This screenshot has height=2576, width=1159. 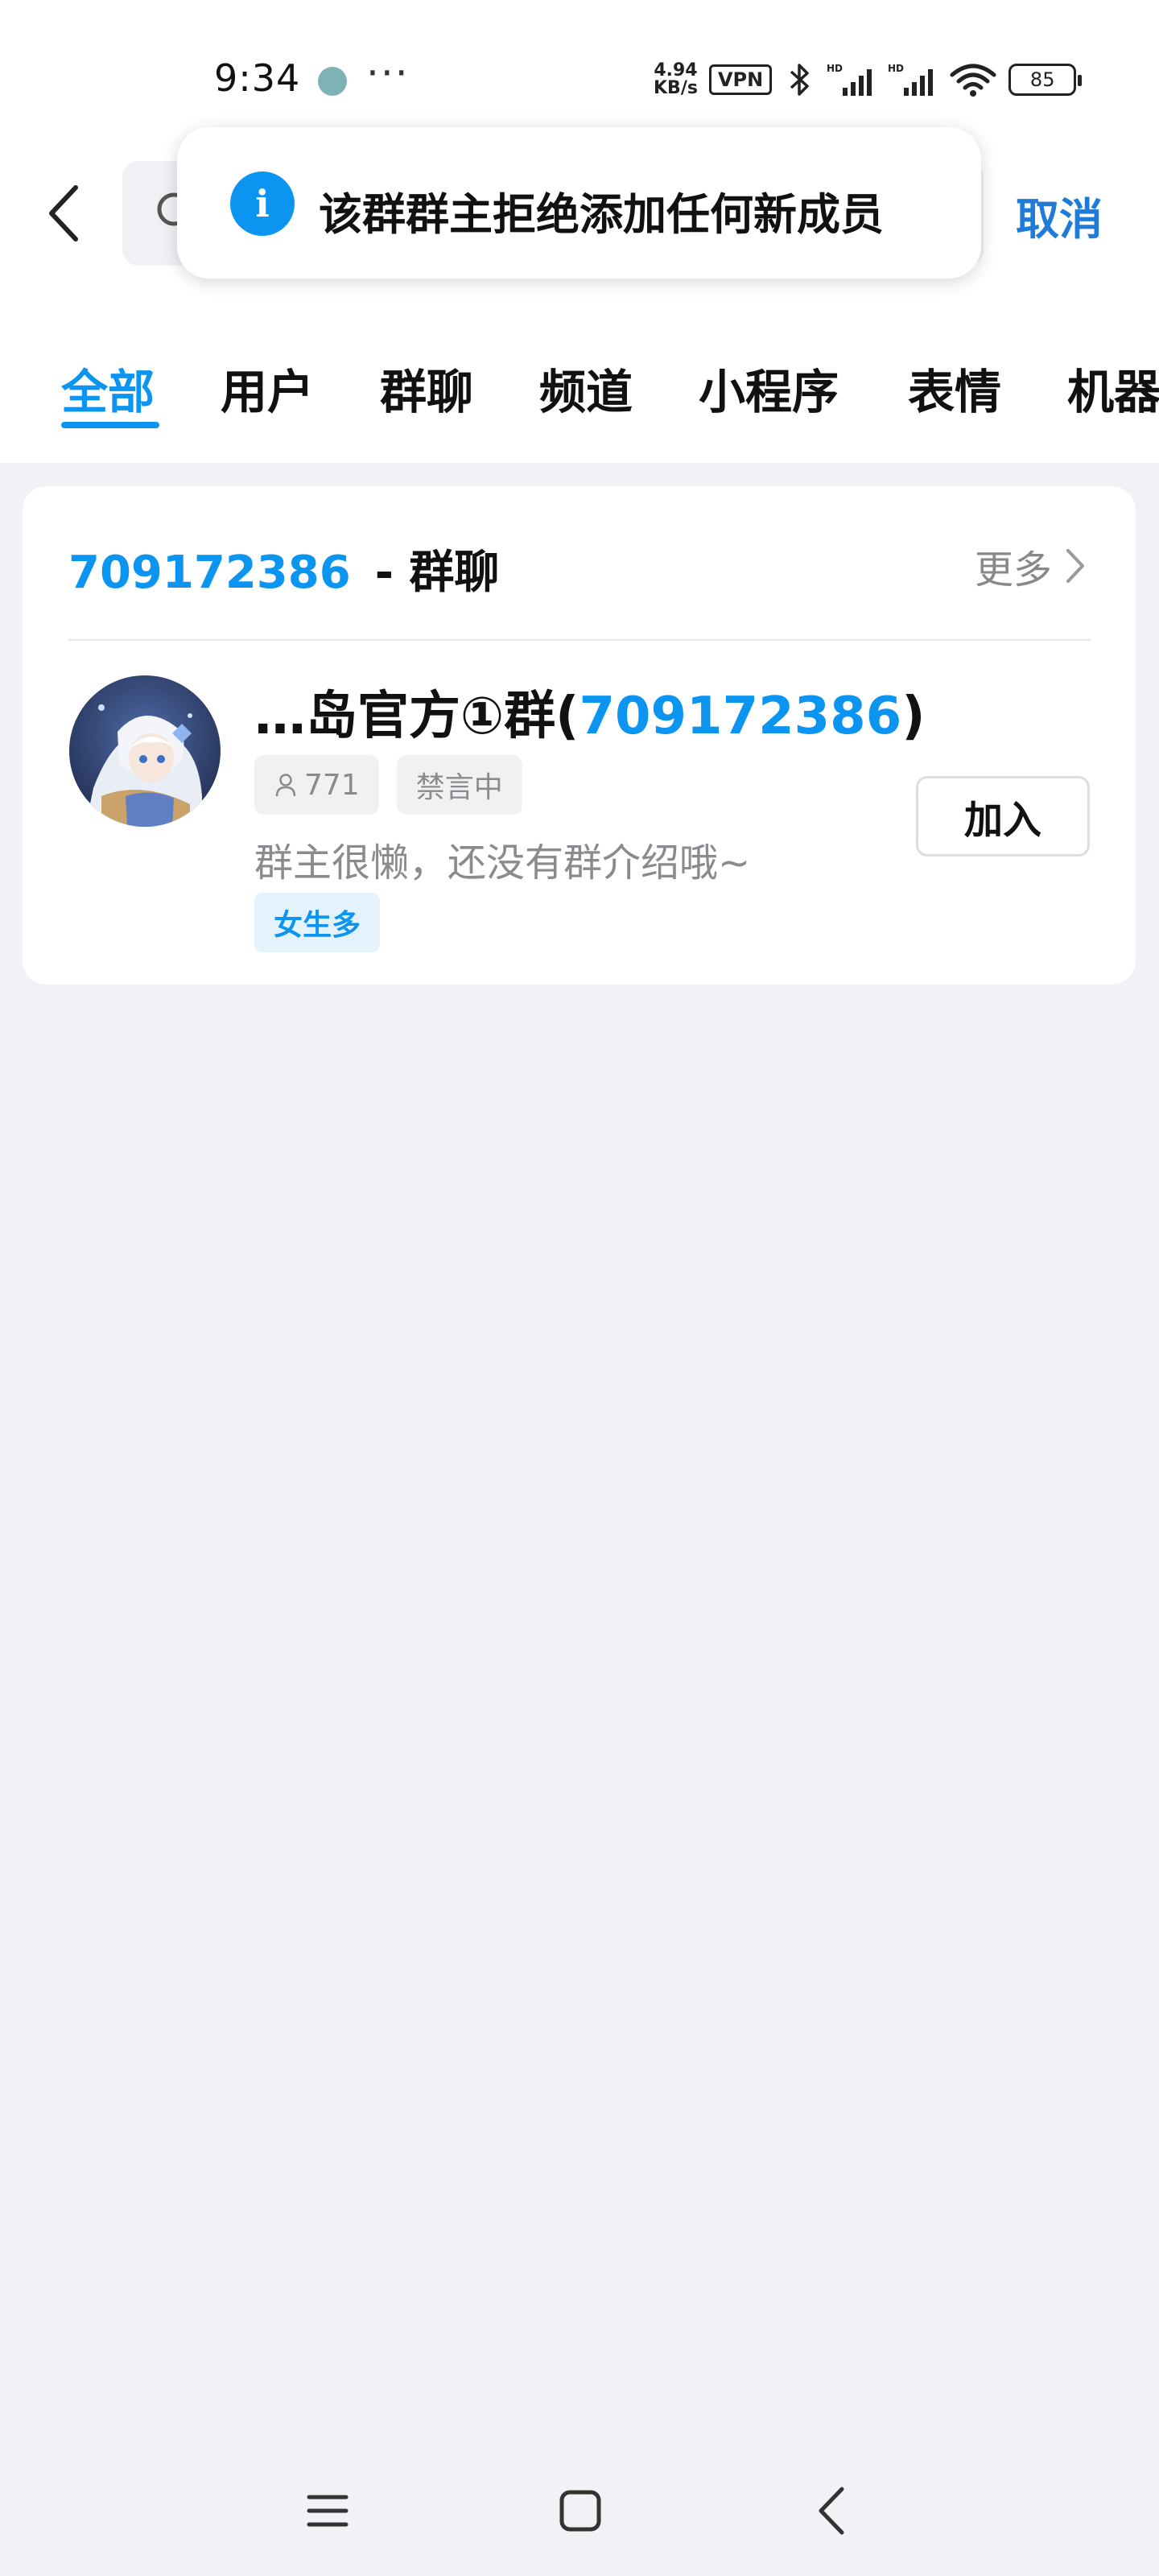 What do you see at coordinates (601, 214) in the screenshot?
I see `toast-message: 该群群主拒绝添加任何新成员` at bounding box center [601, 214].